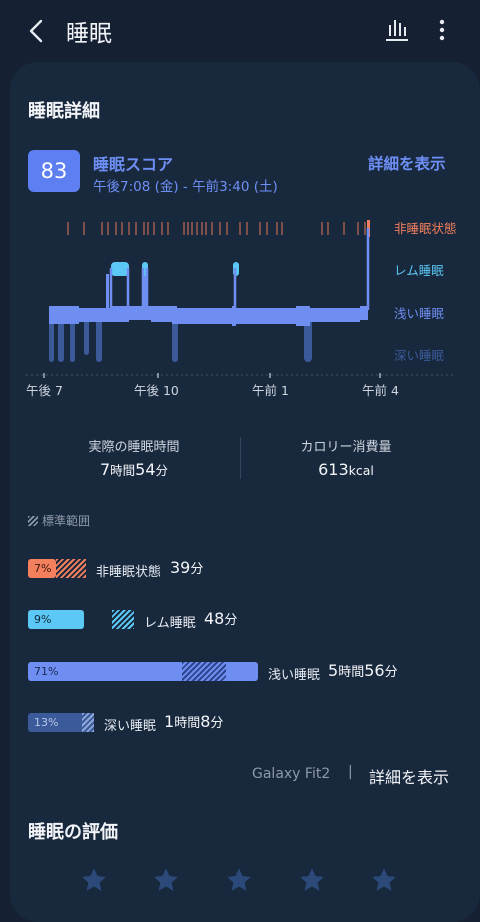 This screenshot has width=480, height=922. Describe the element at coordinates (419, 270) in the screenshot. I see `stage-label-rem: レム睡眠` at that location.